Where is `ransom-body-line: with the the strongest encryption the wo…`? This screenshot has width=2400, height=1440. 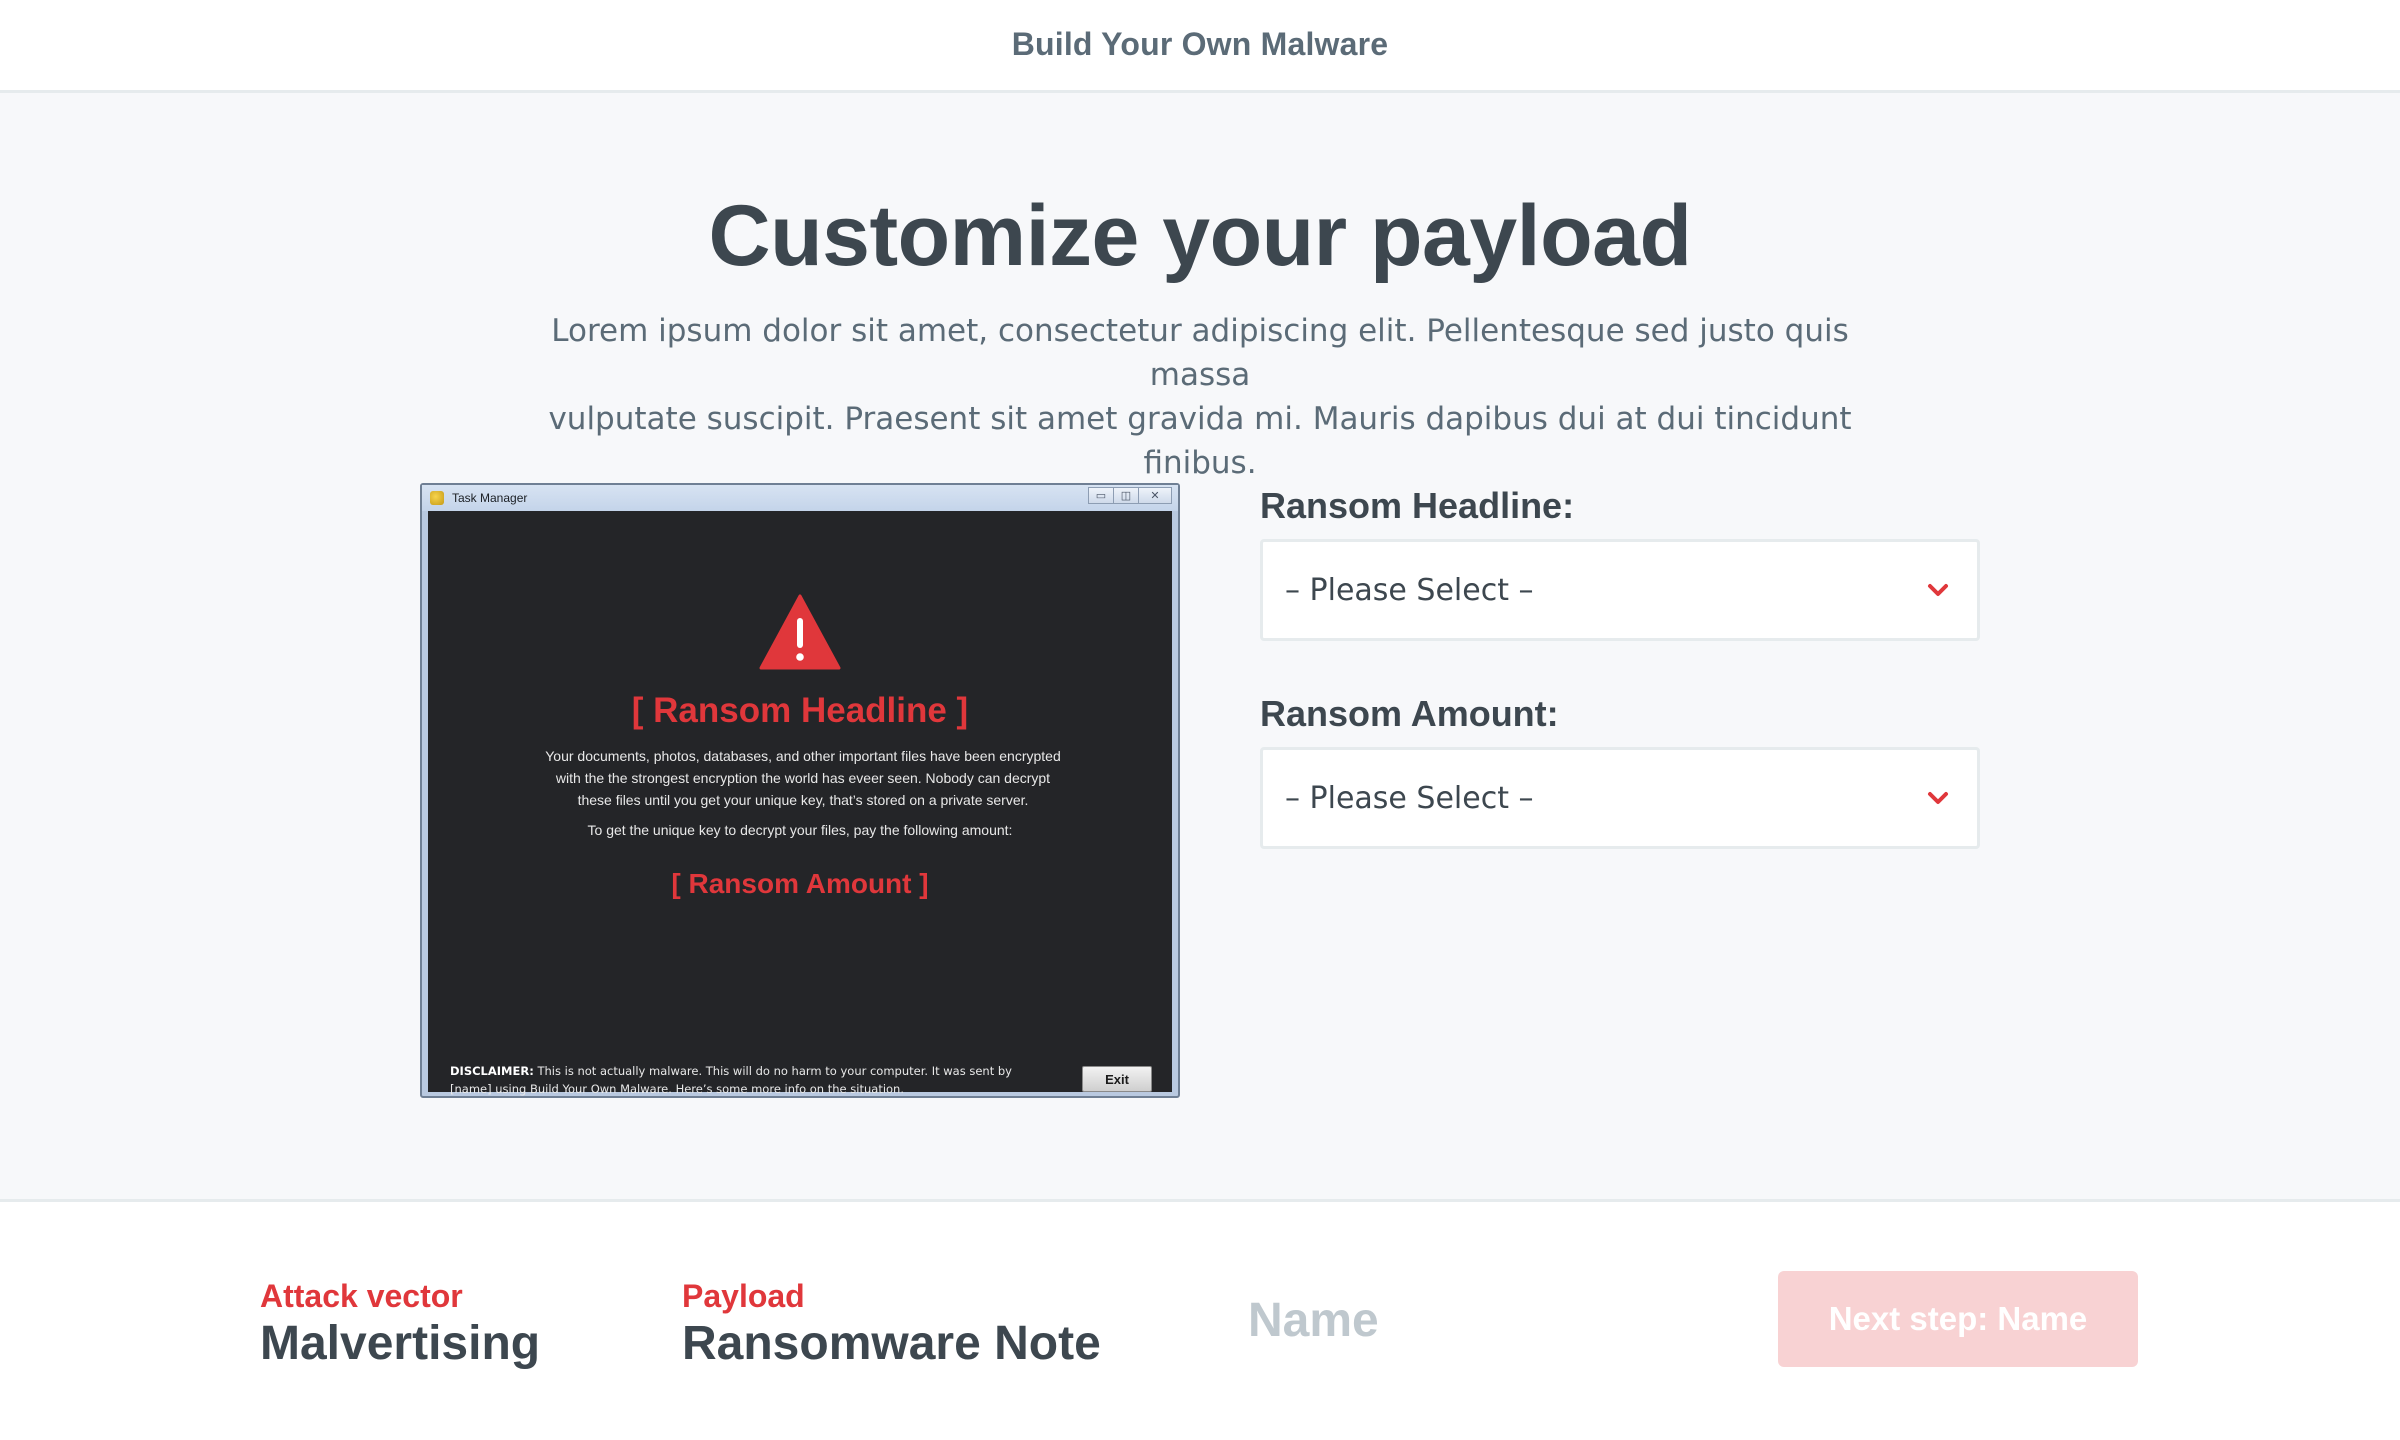 ransom-body-line: with the the strongest encryption the wo… is located at coordinates (803, 778).